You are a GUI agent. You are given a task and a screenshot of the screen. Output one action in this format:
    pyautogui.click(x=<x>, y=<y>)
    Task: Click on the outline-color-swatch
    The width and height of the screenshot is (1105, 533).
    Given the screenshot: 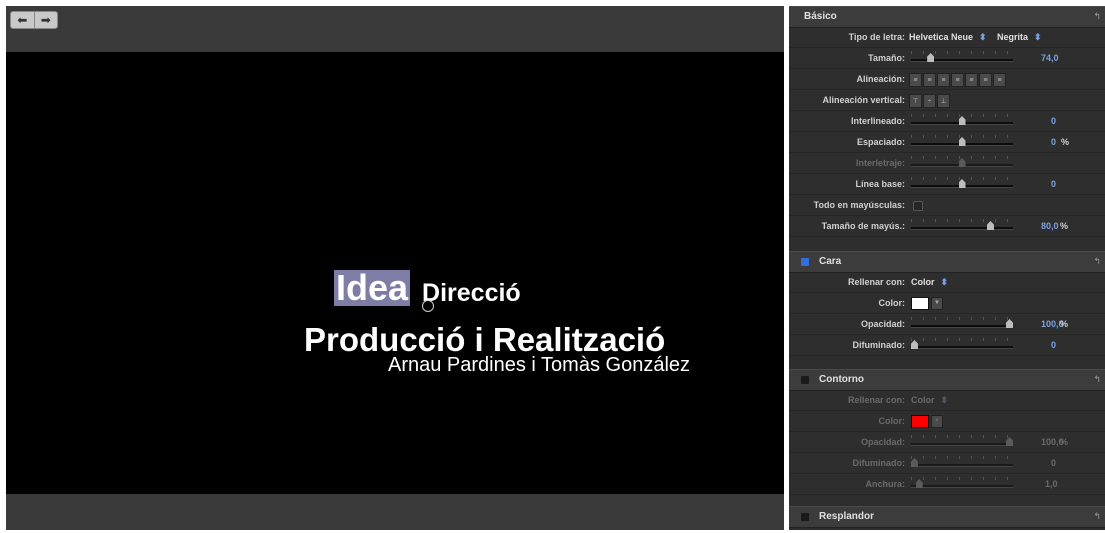 What is the action you would take?
    pyautogui.click(x=920, y=421)
    